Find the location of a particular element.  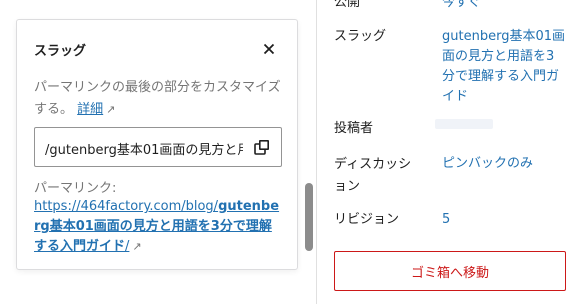

copy-icon is located at coordinates (262, 148).